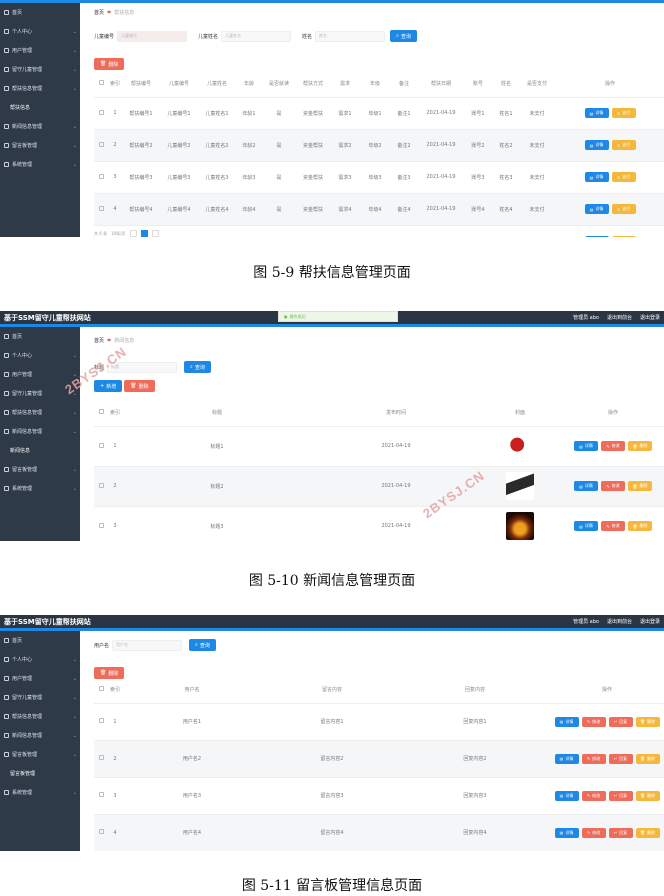 This screenshot has width=664, height=896. What do you see at coordinates (147, 645) in the screenshot?
I see `username-input: 用户名` at bounding box center [147, 645].